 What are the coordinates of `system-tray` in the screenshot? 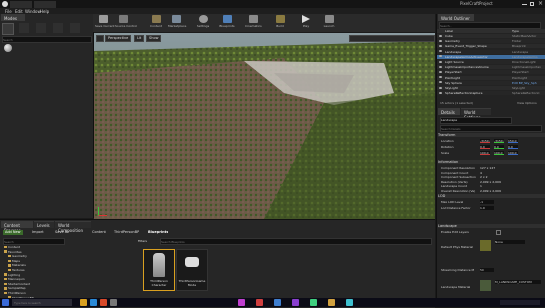 It's located at (520, 302).